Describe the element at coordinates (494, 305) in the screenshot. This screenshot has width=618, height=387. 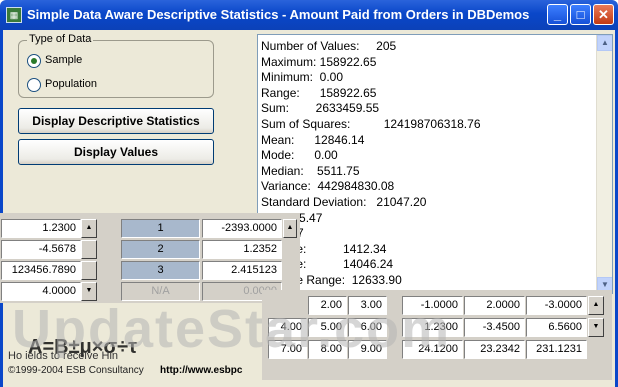
I see `matrix-cell: 2.0000` at that location.